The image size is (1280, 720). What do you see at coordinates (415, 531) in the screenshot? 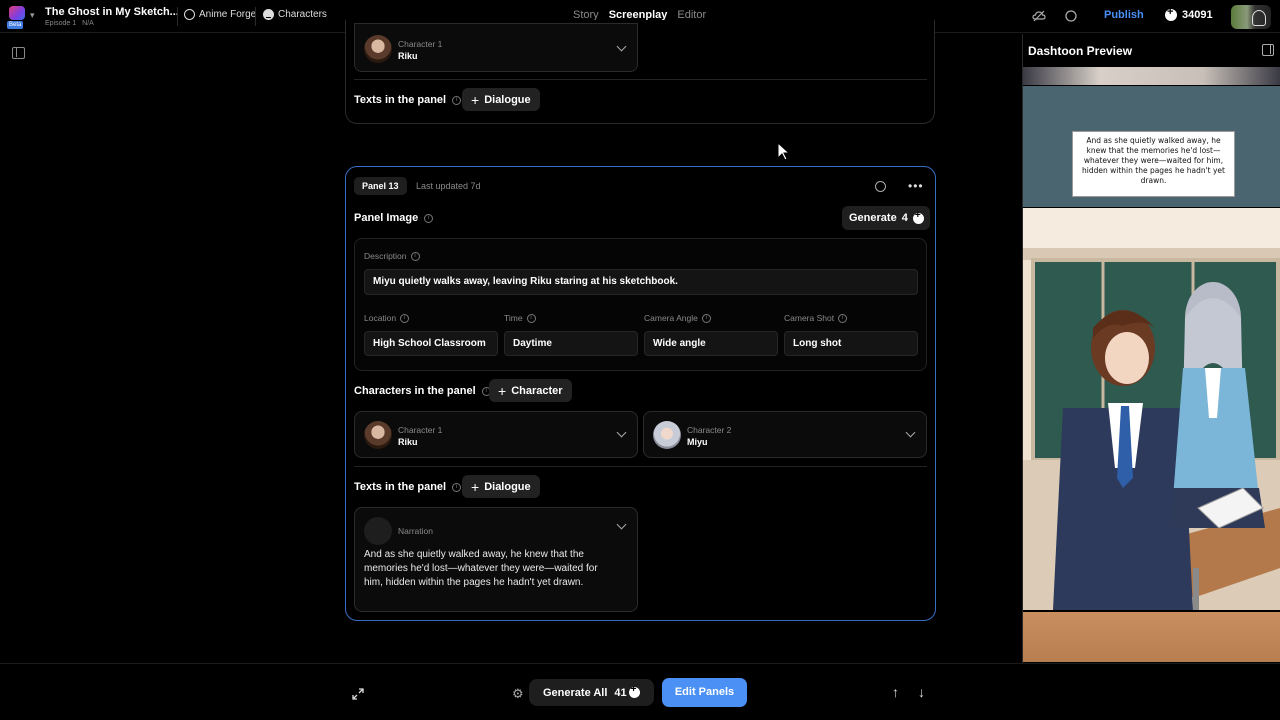
I see `narration-label: Narration` at bounding box center [415, 531].